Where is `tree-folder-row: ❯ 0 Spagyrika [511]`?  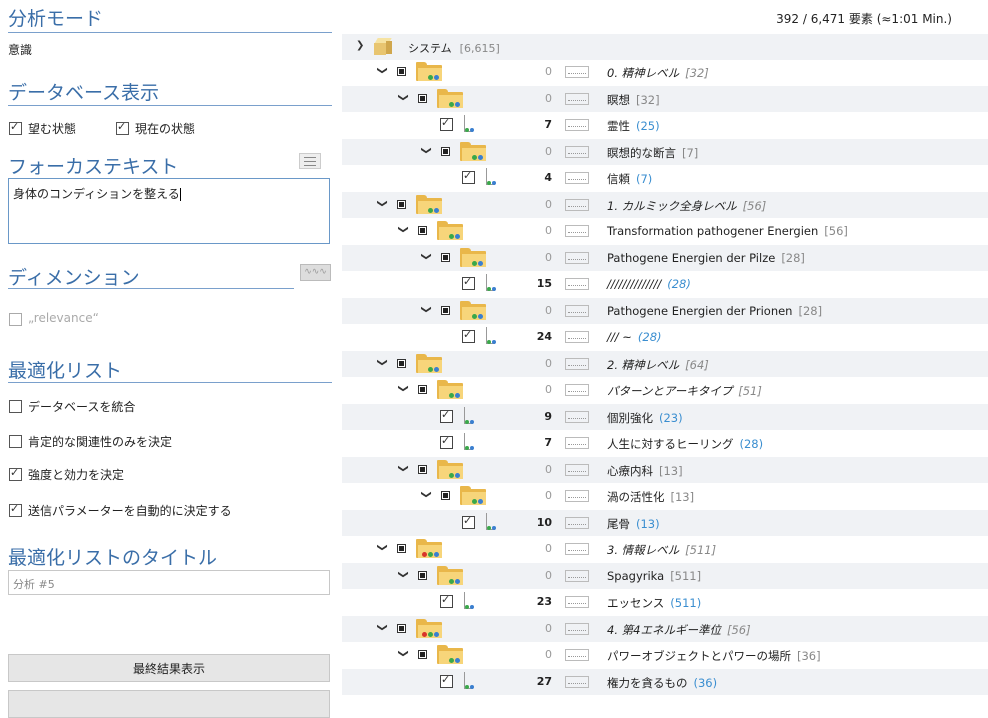 tree-folder-row: ❯ 0 Spagyrika [511] is located at coordinates (665, 575).